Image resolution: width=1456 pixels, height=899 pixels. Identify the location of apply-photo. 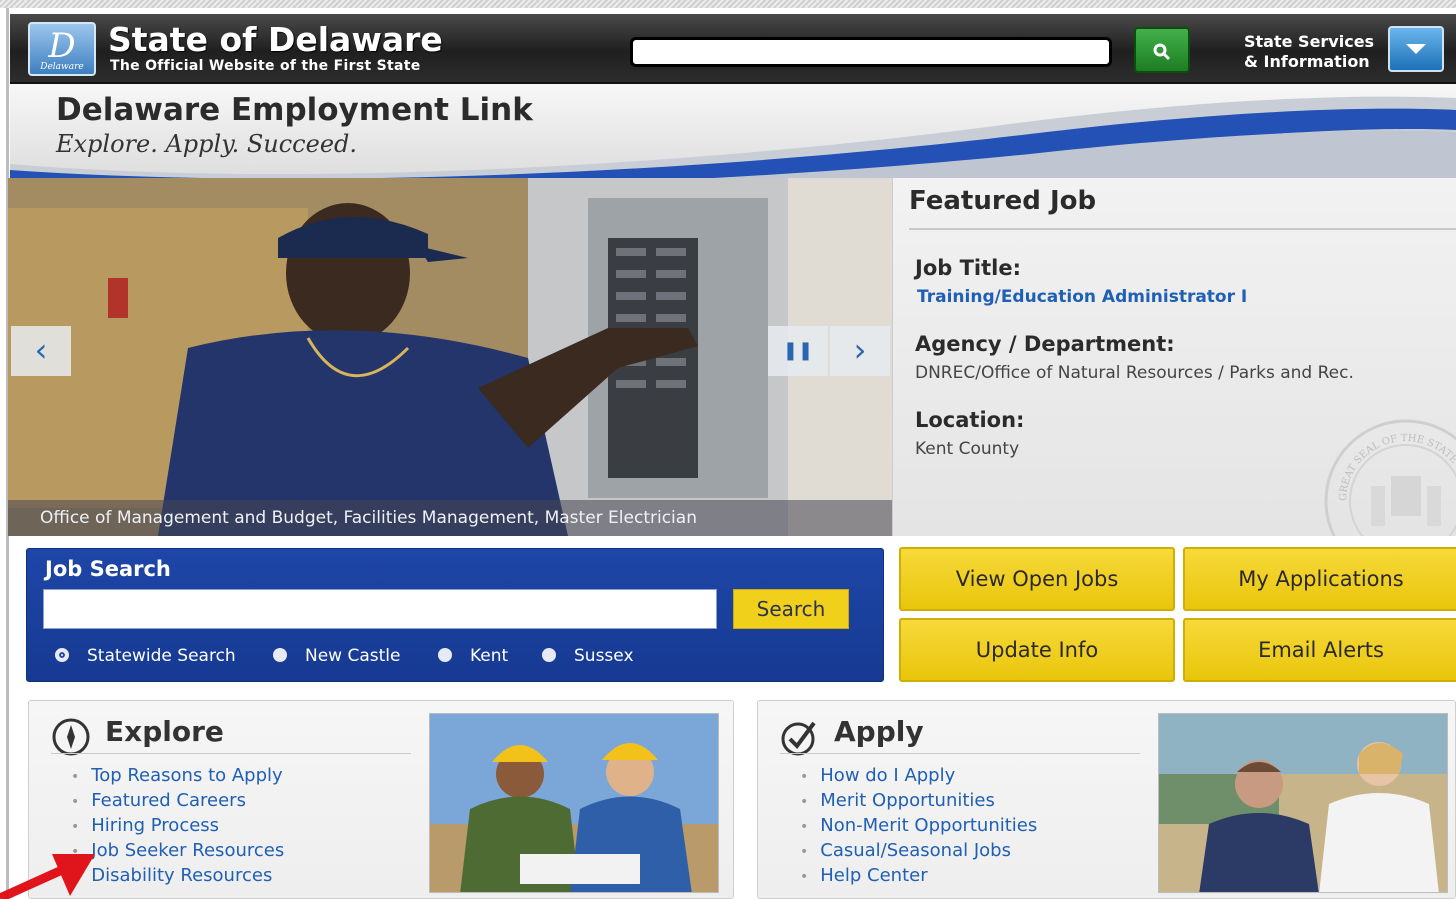
(1303, 803).